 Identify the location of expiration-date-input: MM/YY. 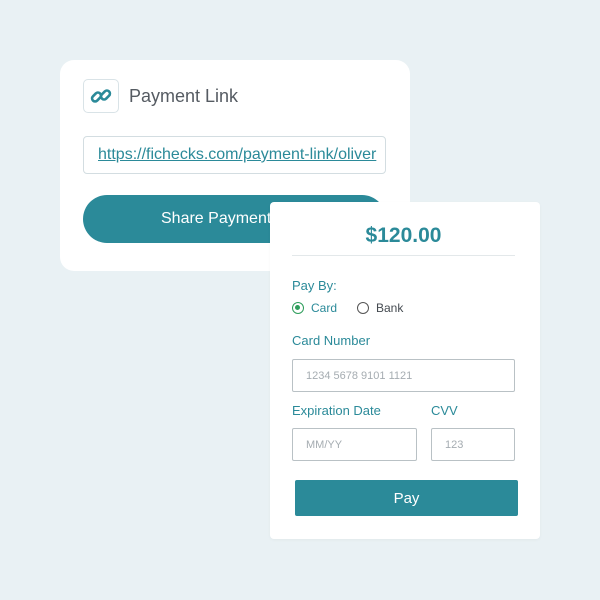
(354, 444).